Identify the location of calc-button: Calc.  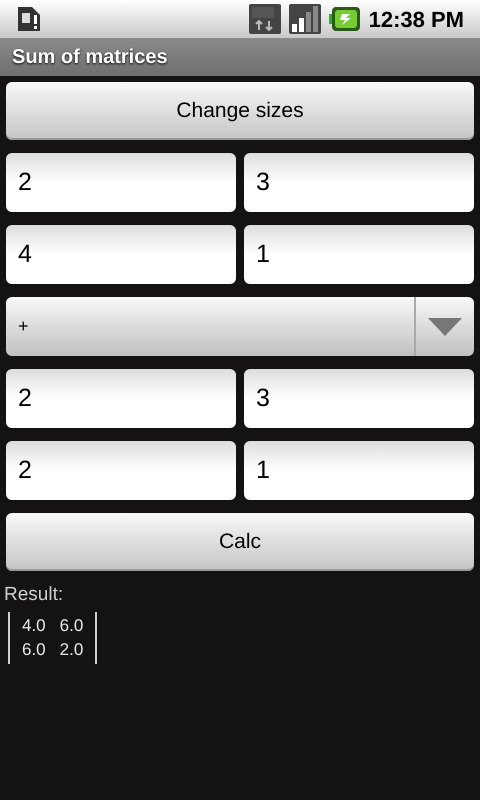
(240, 542).